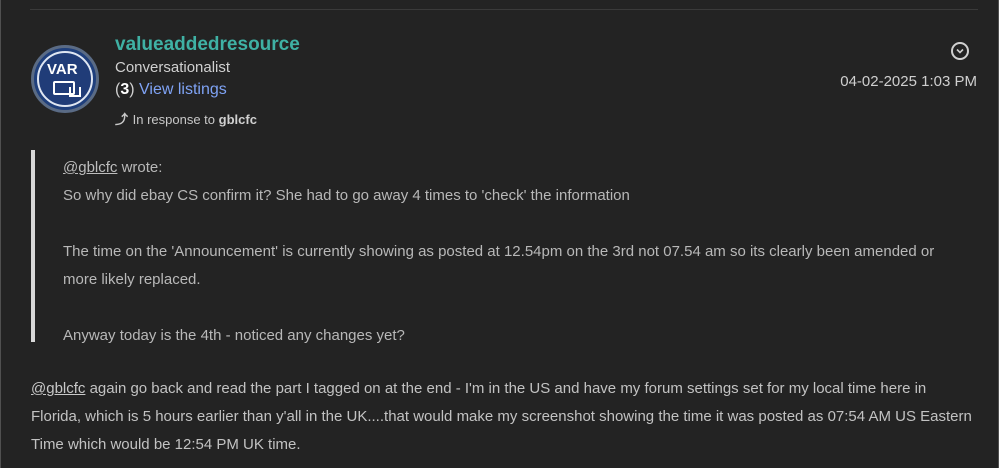  Describe the element at coordinates (908, 81) in the screenshot. I see `post-timestamp: 04-02-2025 1:03 PM` at that location.